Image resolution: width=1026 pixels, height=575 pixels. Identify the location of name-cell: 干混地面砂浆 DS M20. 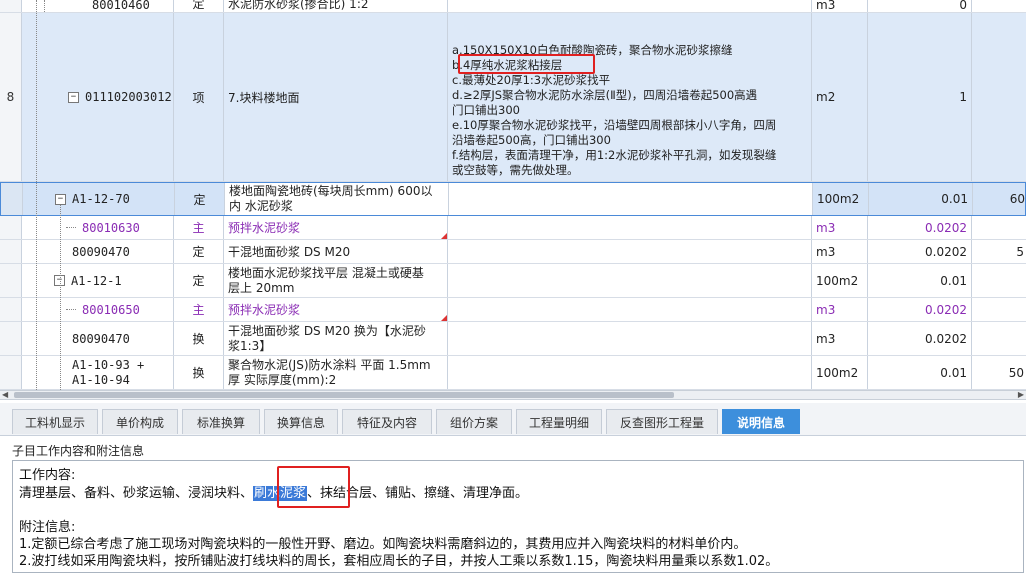
(336, 251).